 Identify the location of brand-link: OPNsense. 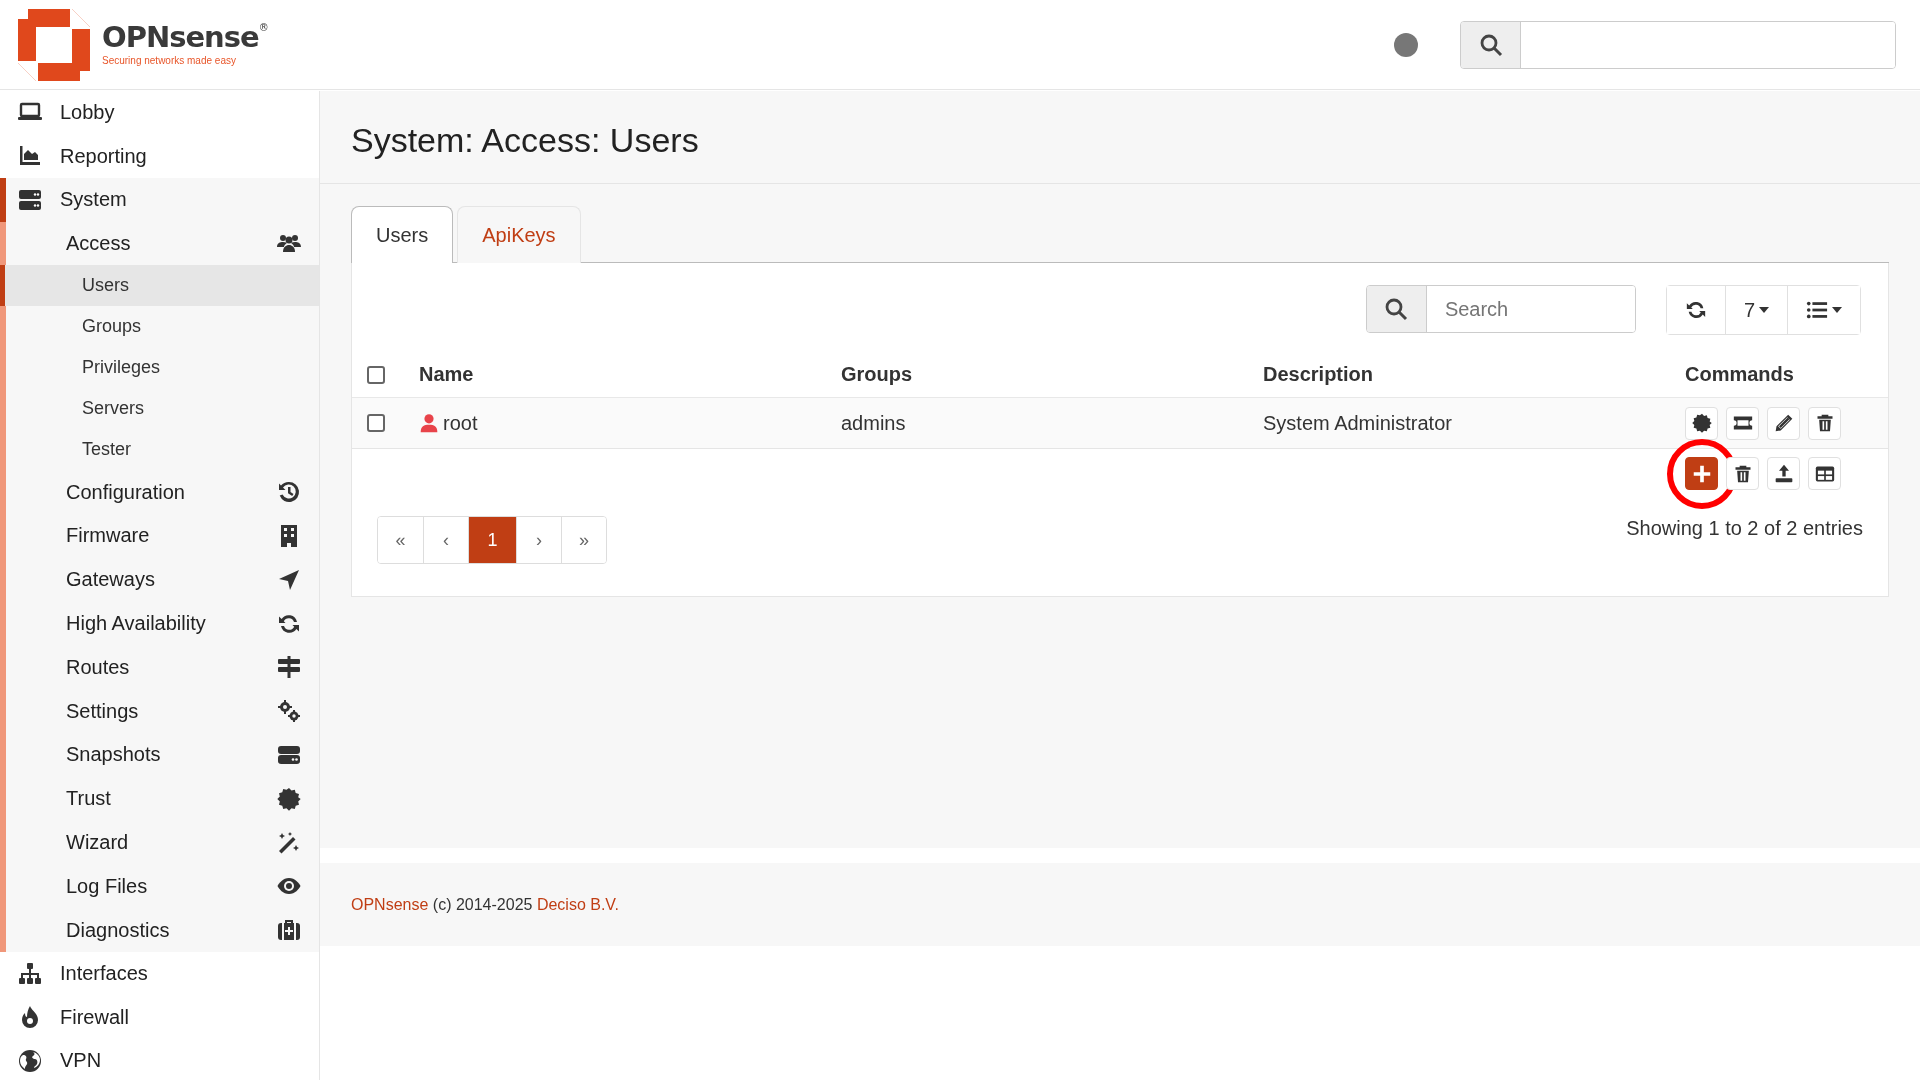
(390, 904).